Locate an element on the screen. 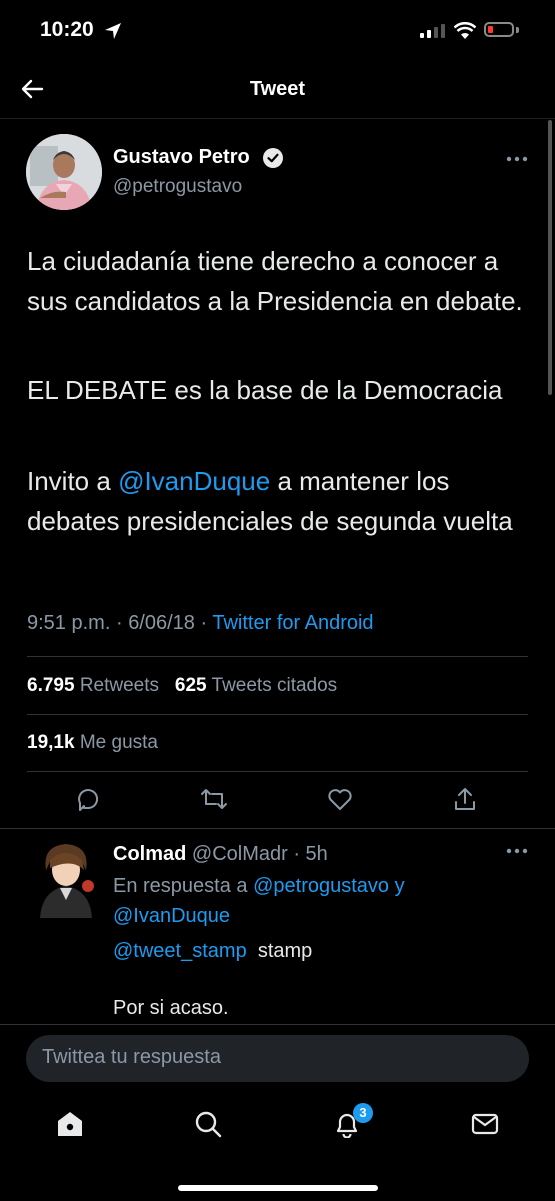 This screenshot has width=555, height=1201. wifi-icon is located at coordinates (465, 30).